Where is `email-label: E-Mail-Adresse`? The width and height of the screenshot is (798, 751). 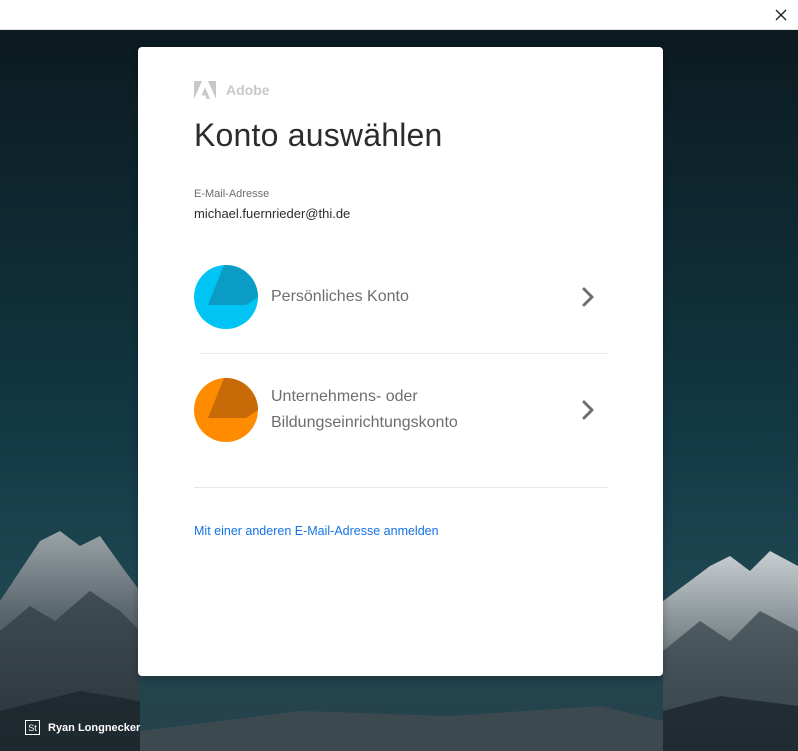
email-label: E-Mail-Adresse is located at coordinates (232, 194).